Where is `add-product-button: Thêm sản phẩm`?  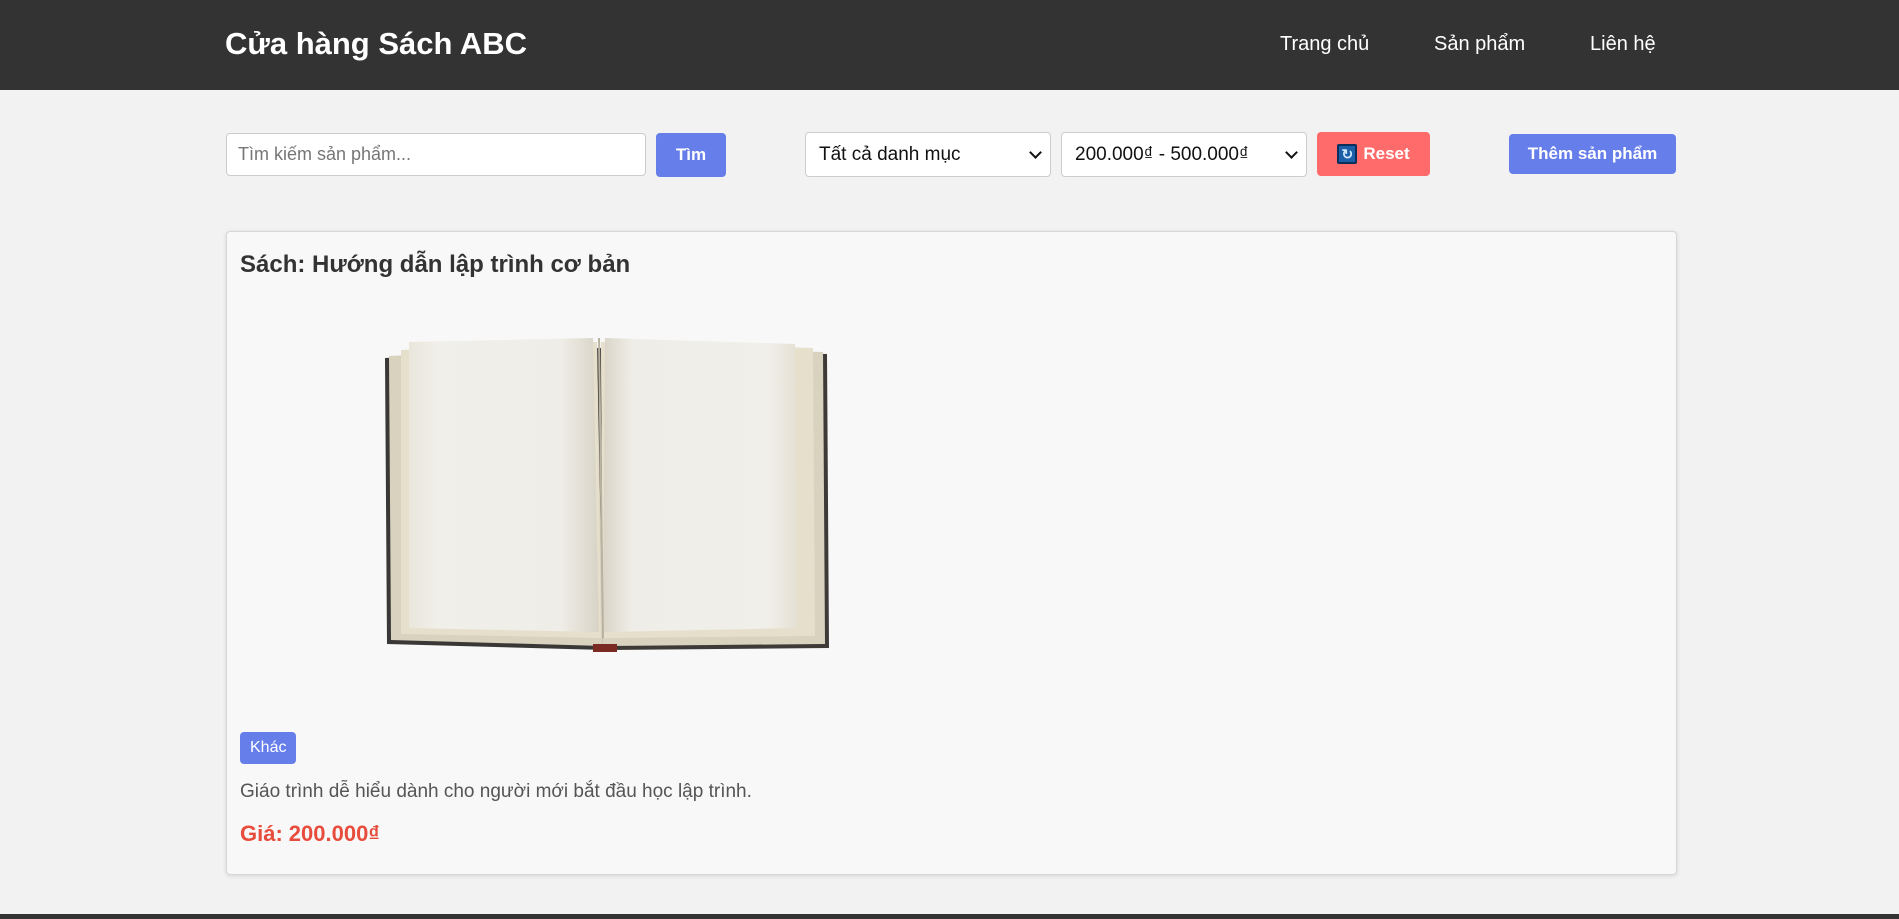
add-product-button: Thêm sản phẩm is located at coordinates (1592, 154).